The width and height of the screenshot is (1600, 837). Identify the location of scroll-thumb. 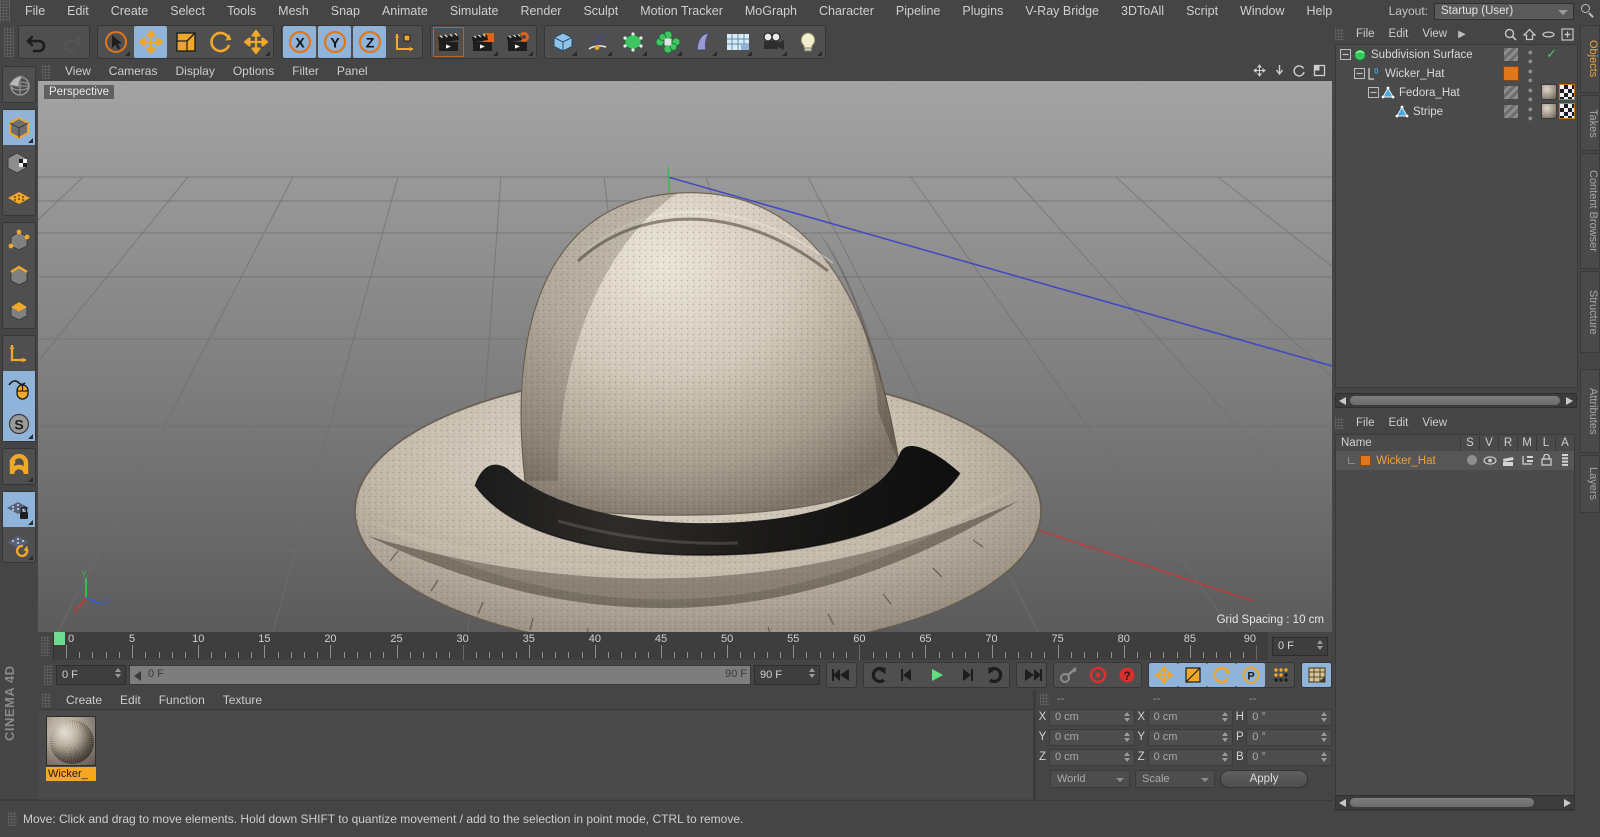
(1455, 400).